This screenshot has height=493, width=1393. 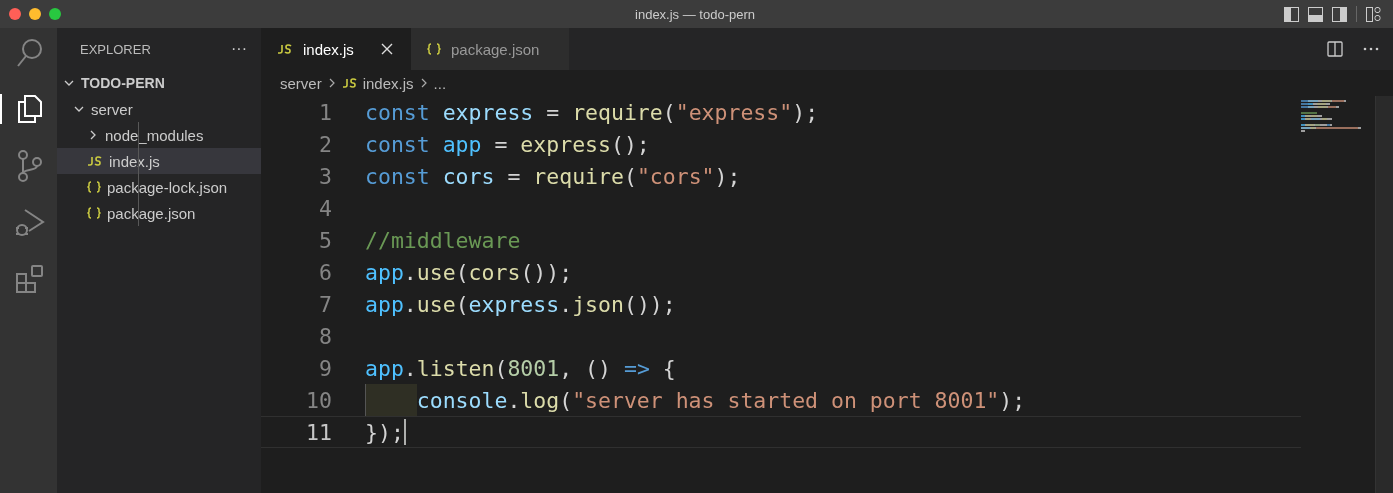 I want to click on line-number: 10, so click(x=318, y=400).